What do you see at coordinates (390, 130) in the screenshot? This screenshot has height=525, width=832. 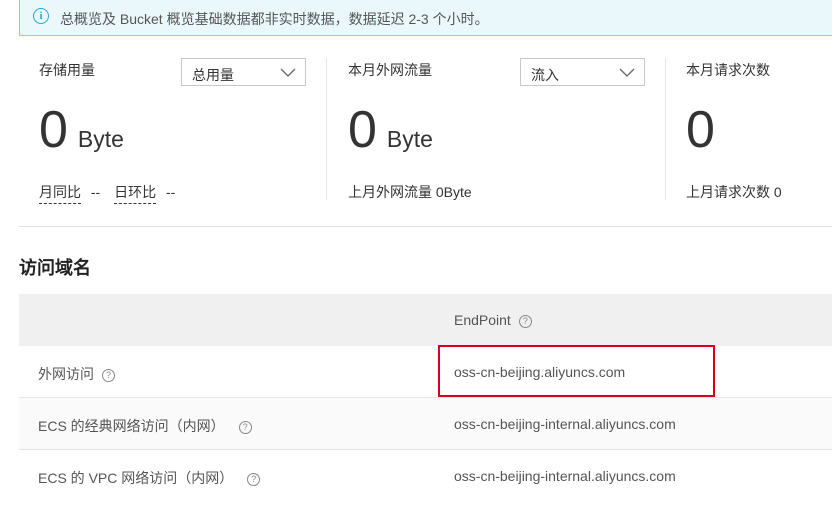 I see `traffic-value: 0 Byte` at bounding box center [390, 130].